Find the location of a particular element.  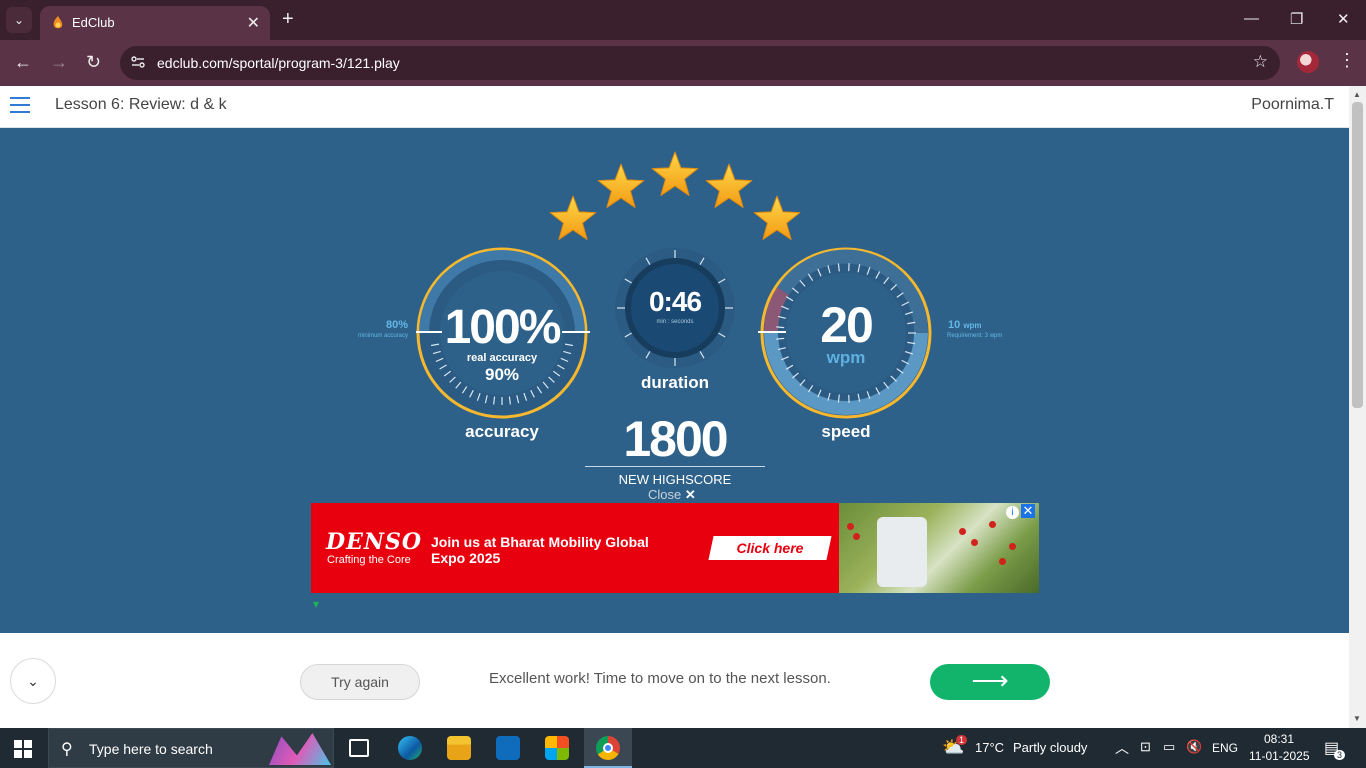

clock-time: 08:31 is located at coordinates (1279, 739).